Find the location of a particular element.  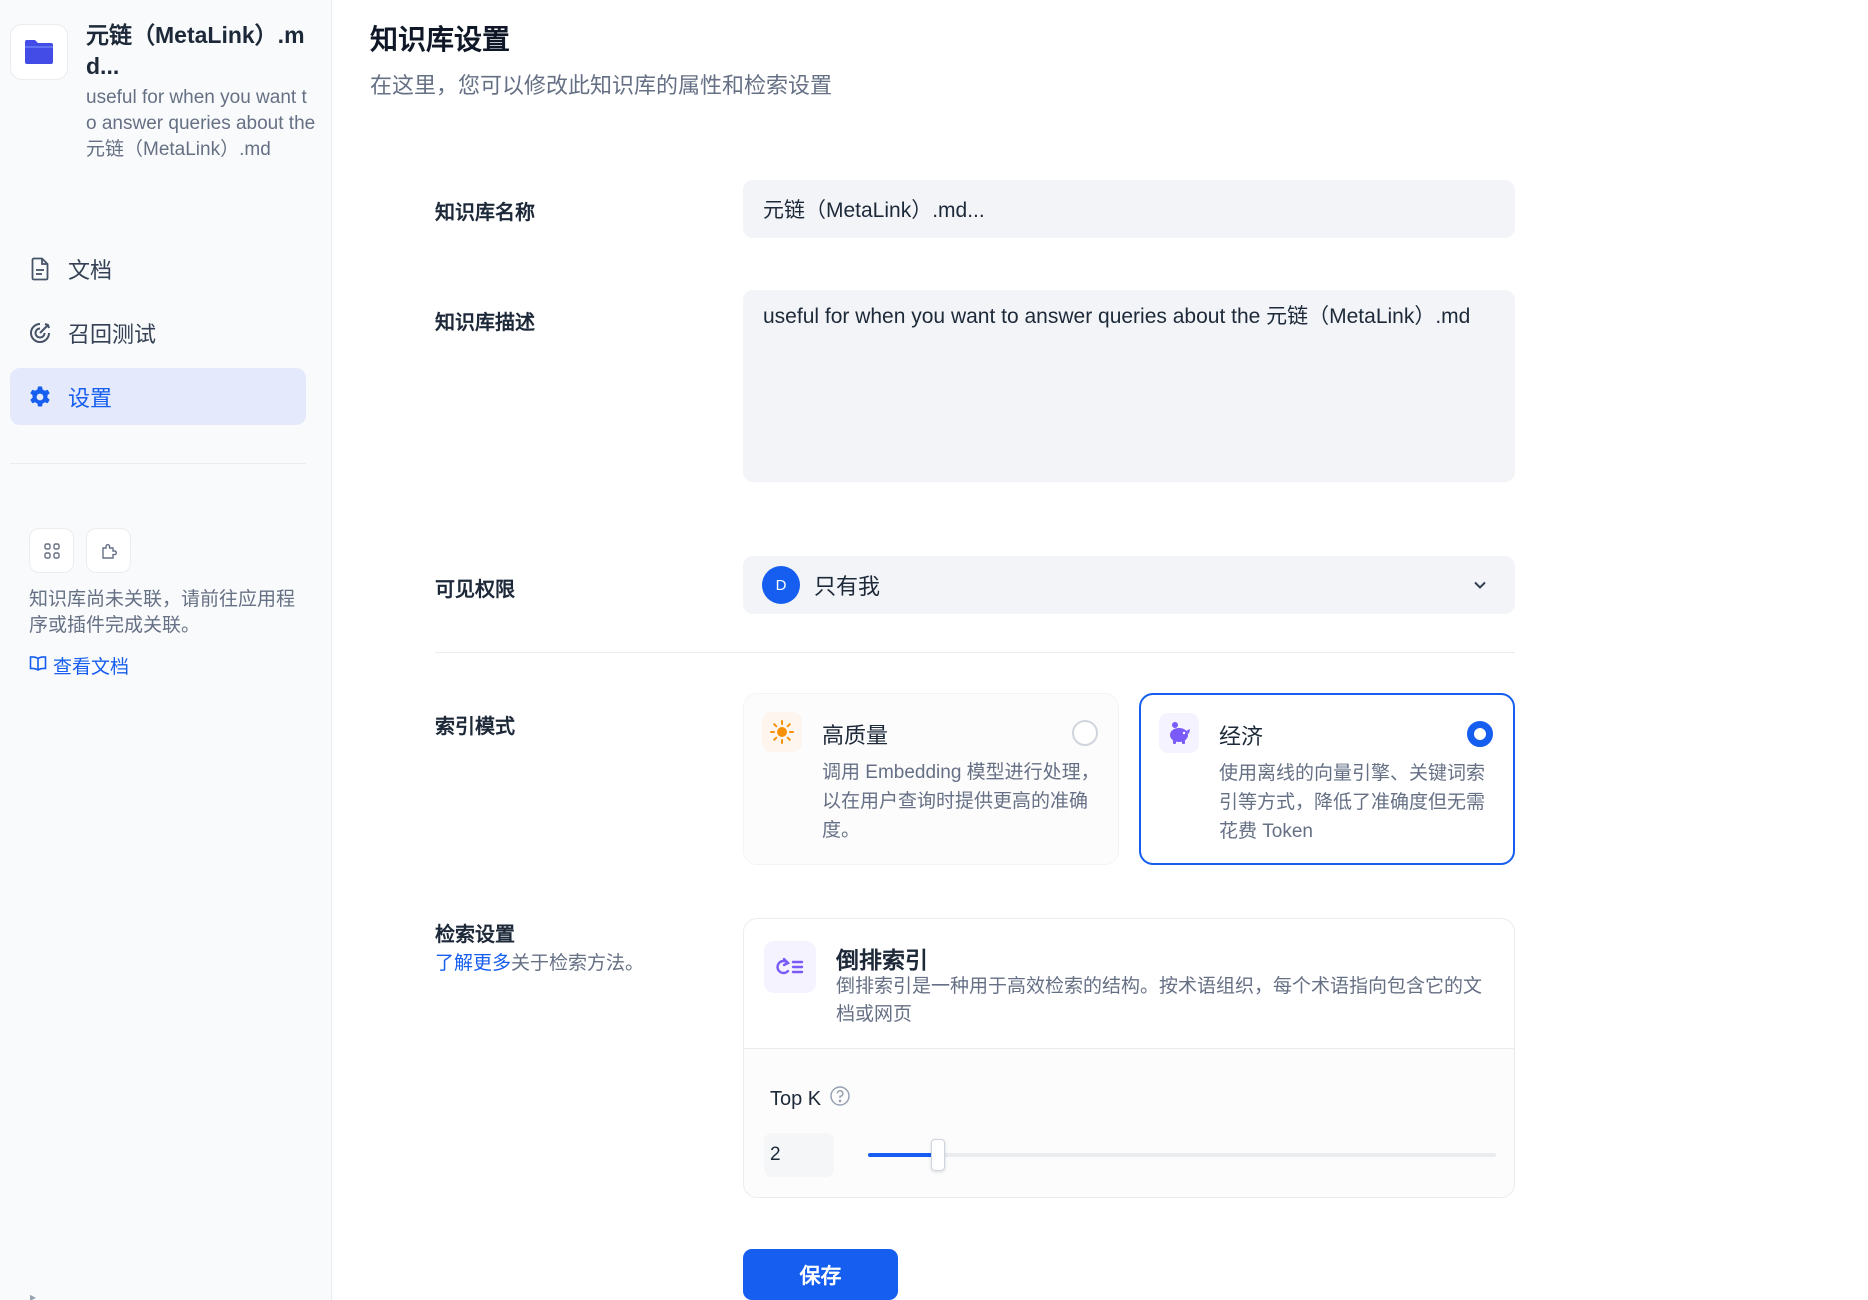

document-icon is located at coordinates (40, 269).